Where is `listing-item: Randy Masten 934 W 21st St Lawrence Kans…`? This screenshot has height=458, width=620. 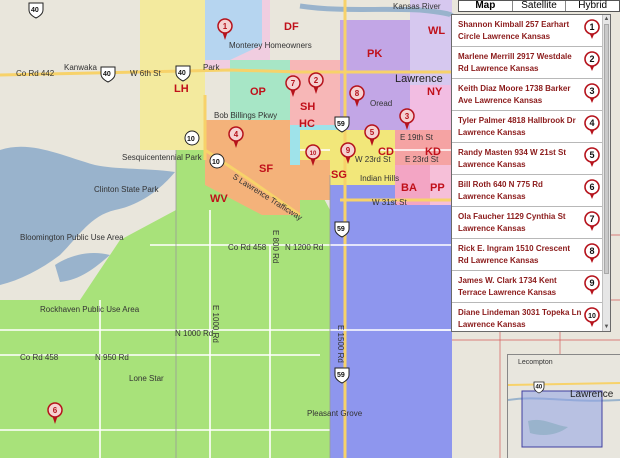
listing-item: Randy Masten 934 W 21st St Lawrence Kans… is located at coordinates (527, 159).